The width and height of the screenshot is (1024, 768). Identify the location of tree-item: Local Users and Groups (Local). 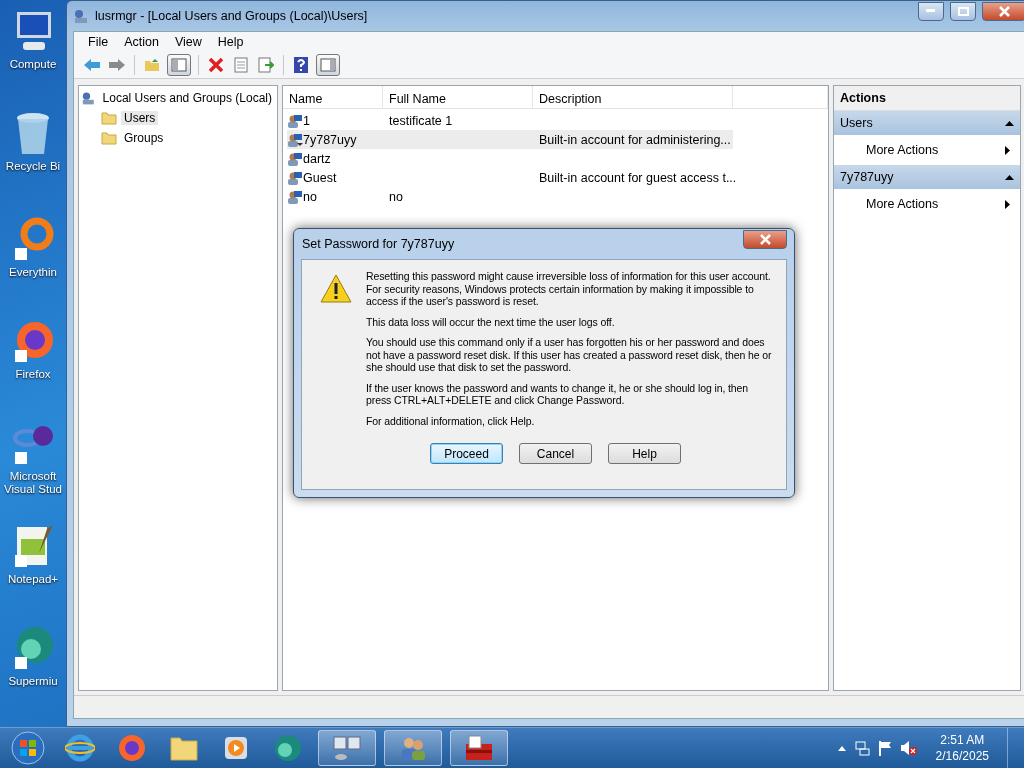
(187, 98).